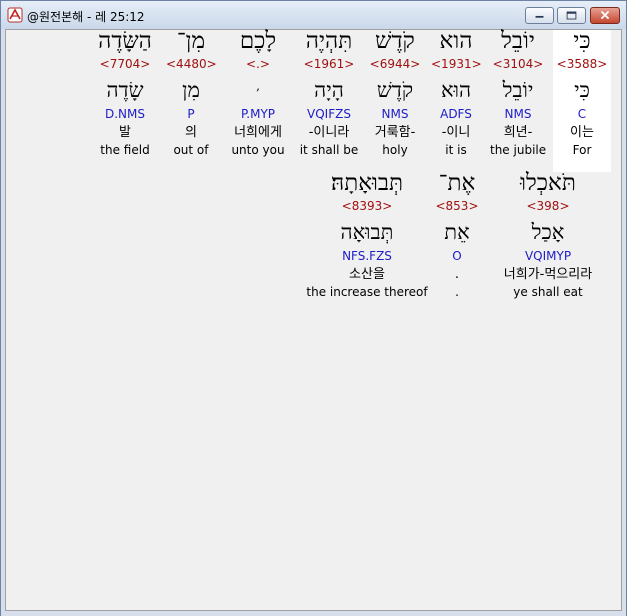  I want to click on korean-gloss: 이는, so click(582, 132).